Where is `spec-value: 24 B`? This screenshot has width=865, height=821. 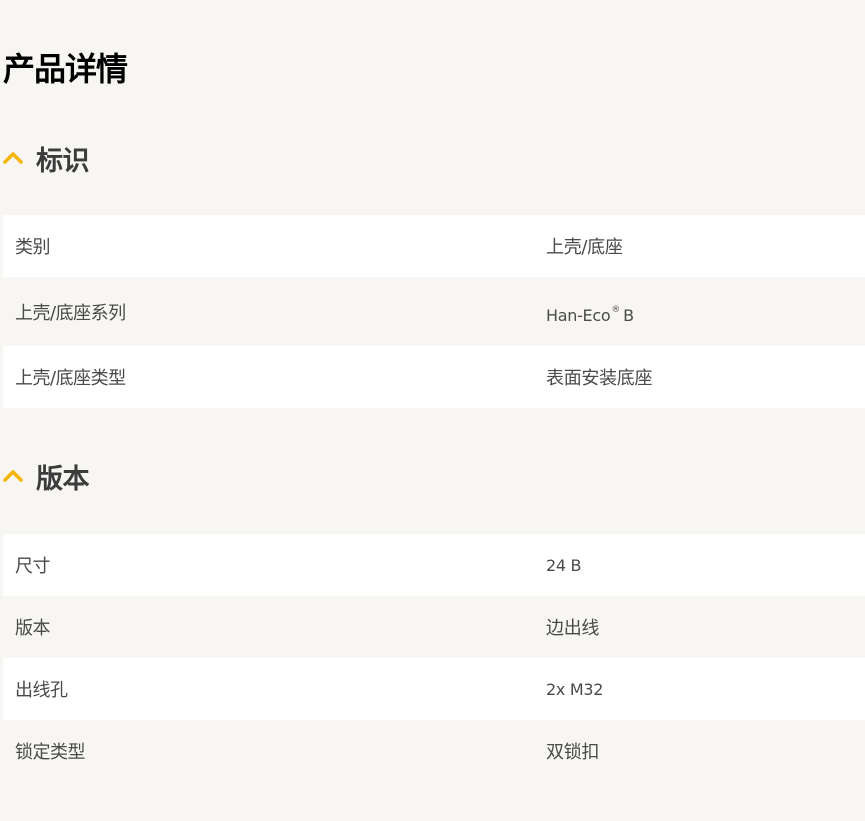 spec-value: 24 B is located at coordinates (564, 565).